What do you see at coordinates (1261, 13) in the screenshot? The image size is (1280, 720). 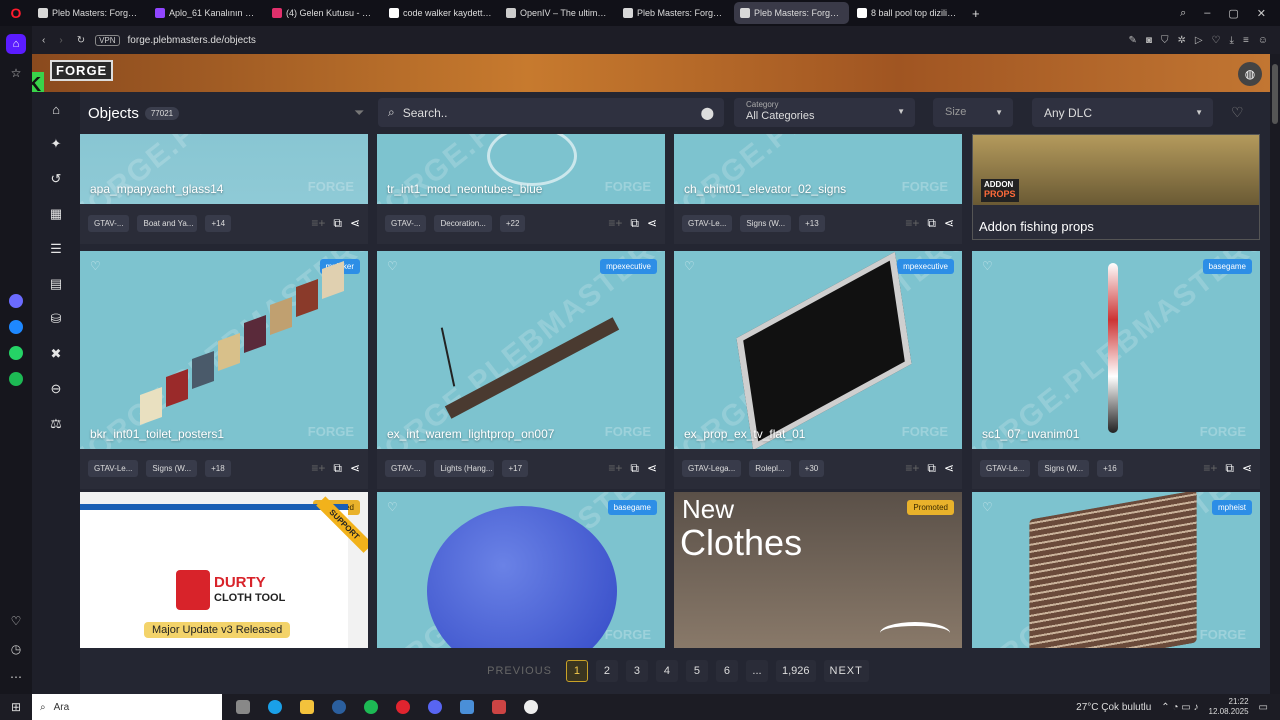 I see `close-window-icon: ✕` at bounding box center [1261, 13].